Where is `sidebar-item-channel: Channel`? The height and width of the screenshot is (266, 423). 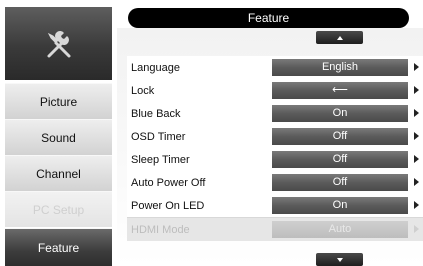
sidebar-item-channel: Channel is located at coordinates (58, 173).